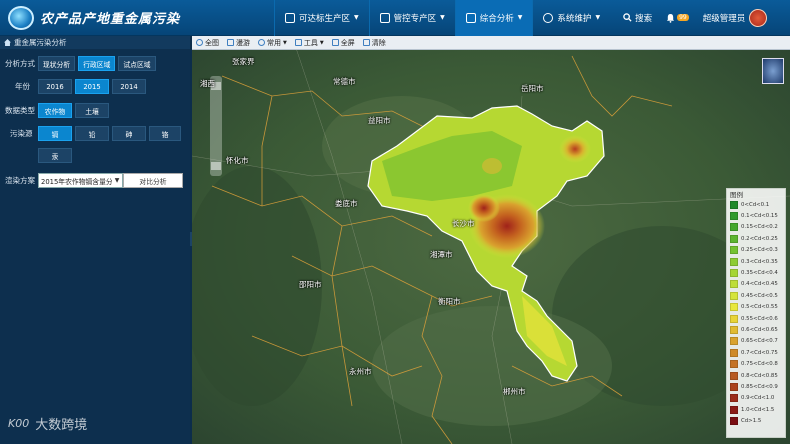 The image size is (790, 444). What do you see at coordinates (129, 133) in the screenshot?
I see `pollutant-option-as: 砷` at bounding box center [129, 133].